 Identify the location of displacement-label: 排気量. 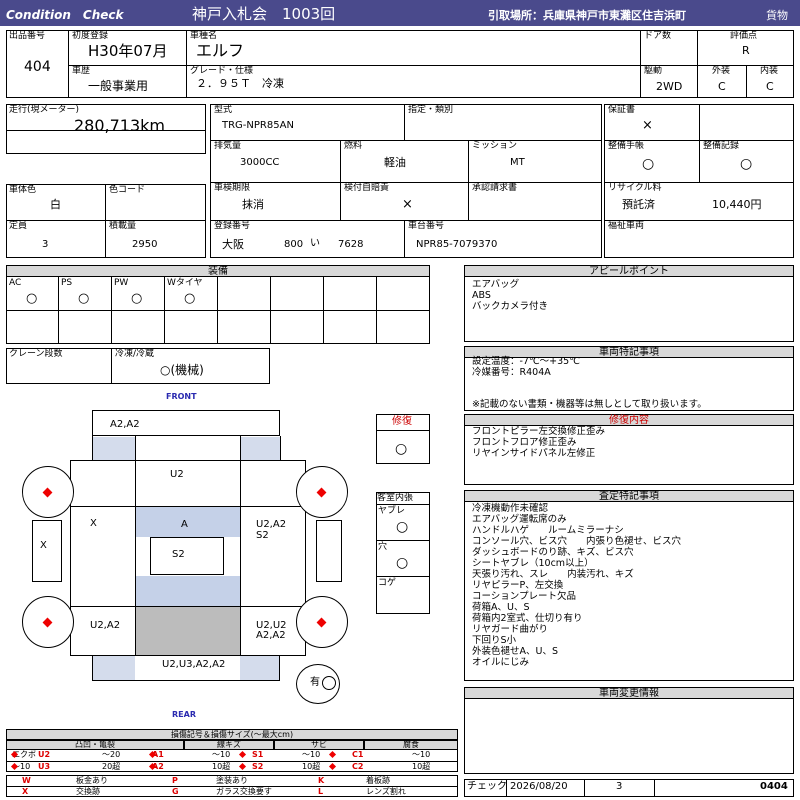
(228, 146).